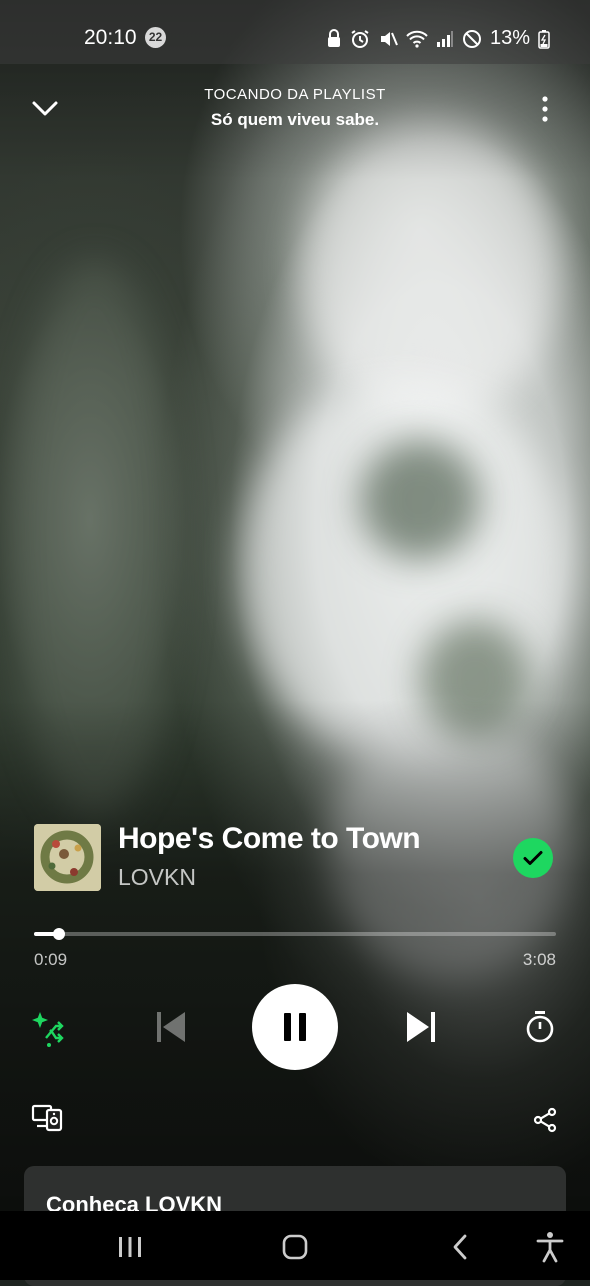 This screenshot has width=590, height=1286. Describe the element at coordinates (51, 959) in the screenshot. I see `elapsed-time: 0:09` at that location.